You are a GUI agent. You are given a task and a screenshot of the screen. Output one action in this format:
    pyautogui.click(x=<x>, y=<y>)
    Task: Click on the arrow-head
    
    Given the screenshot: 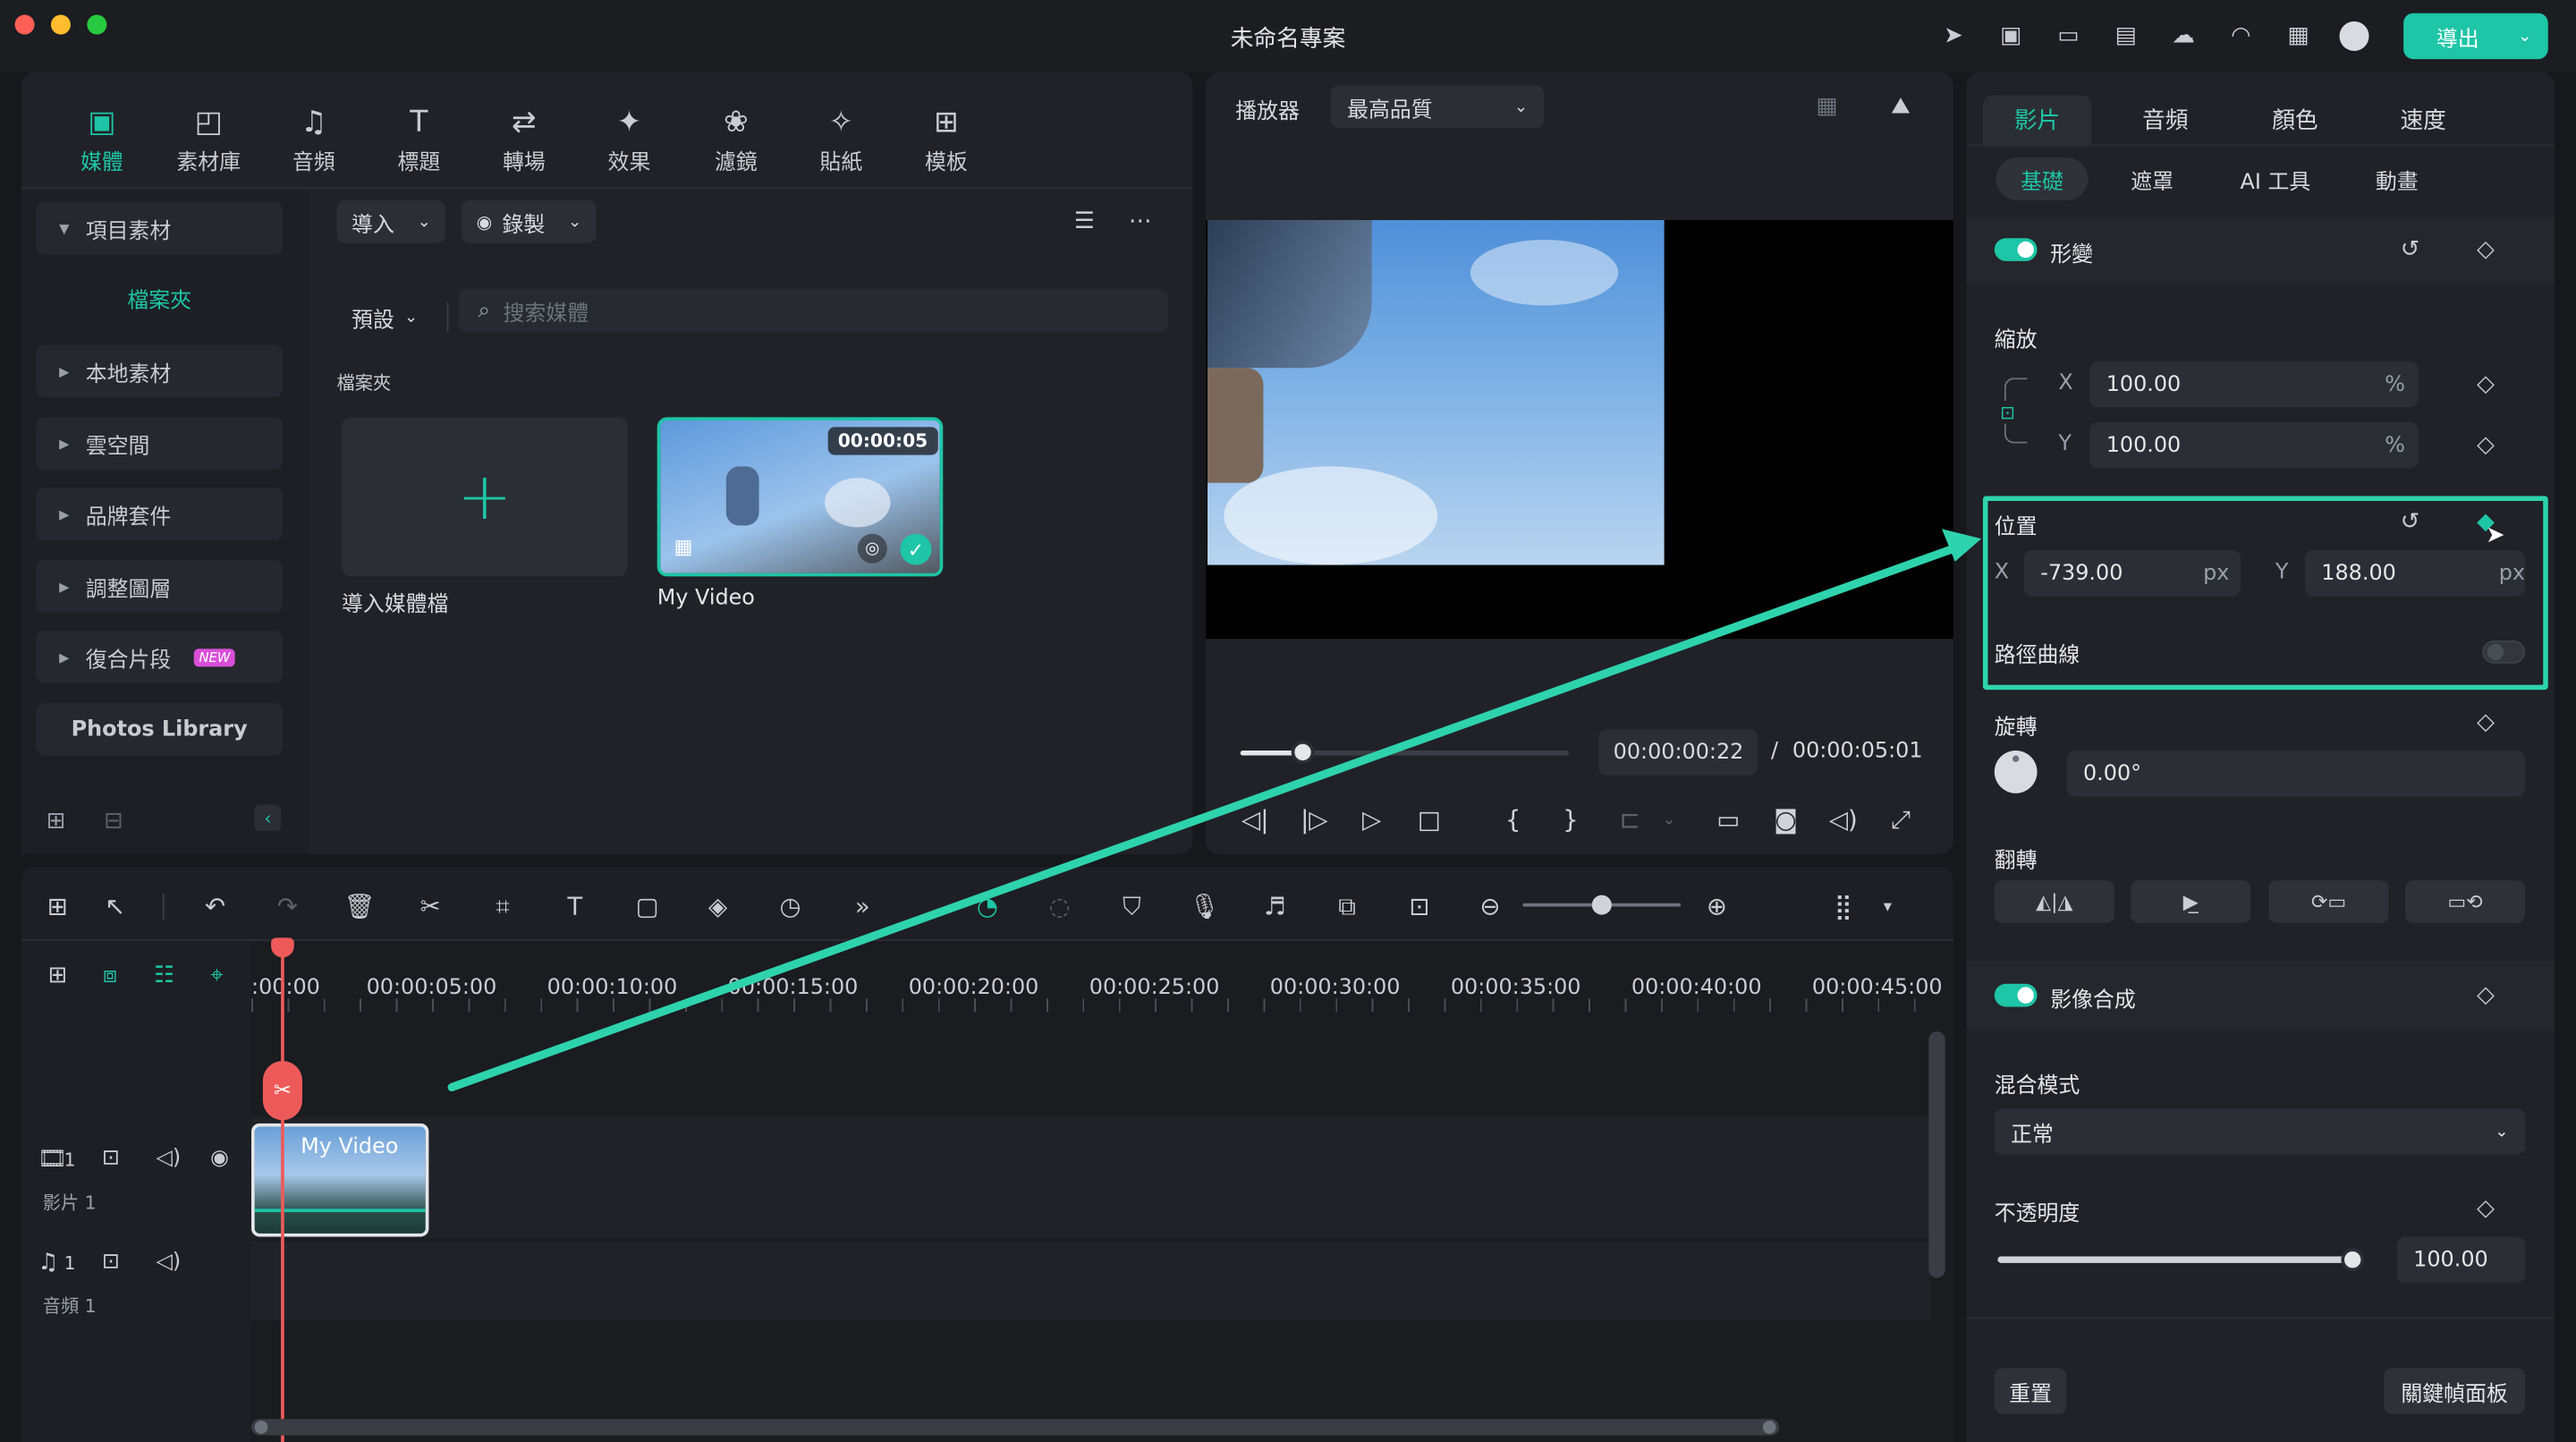 What is the action you would take?
    pyautogui.click(x=1962, y=545)
    